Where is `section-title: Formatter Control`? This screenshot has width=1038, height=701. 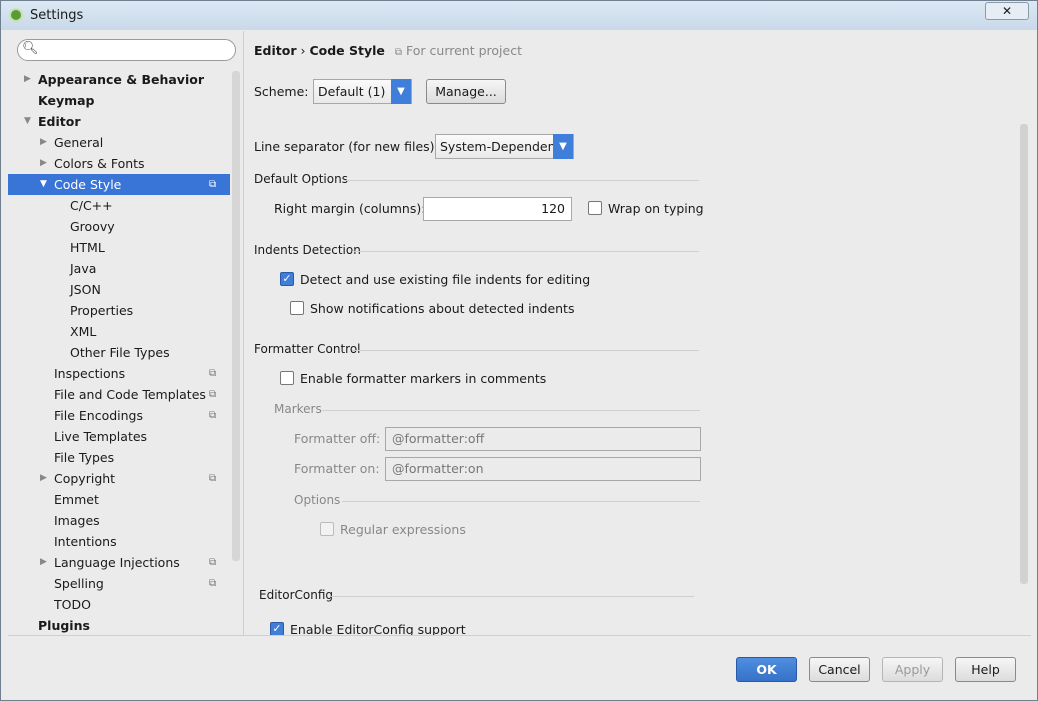 section-title: Formatter Control is located at coordinates (307, 349).